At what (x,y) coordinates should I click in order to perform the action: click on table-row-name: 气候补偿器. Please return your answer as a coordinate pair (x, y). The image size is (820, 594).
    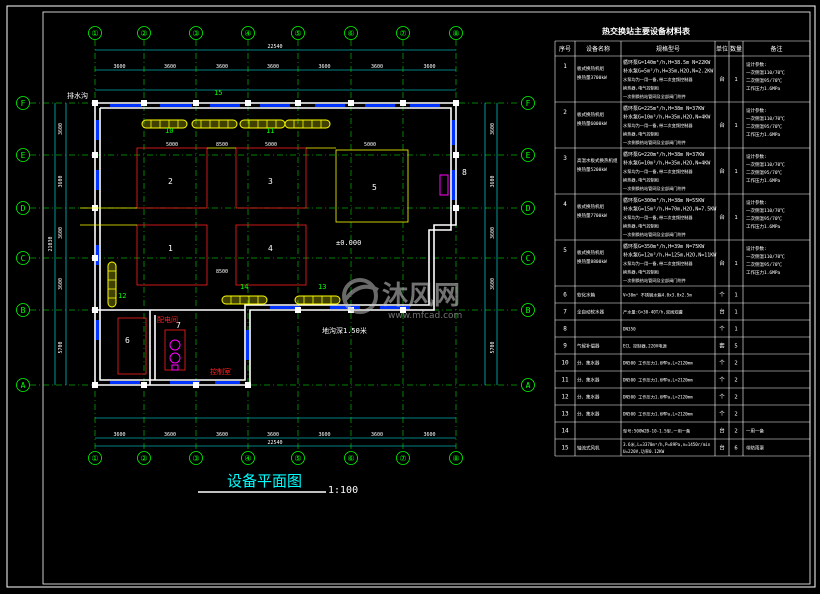
    Looking at the image, I should click on (588, 346).